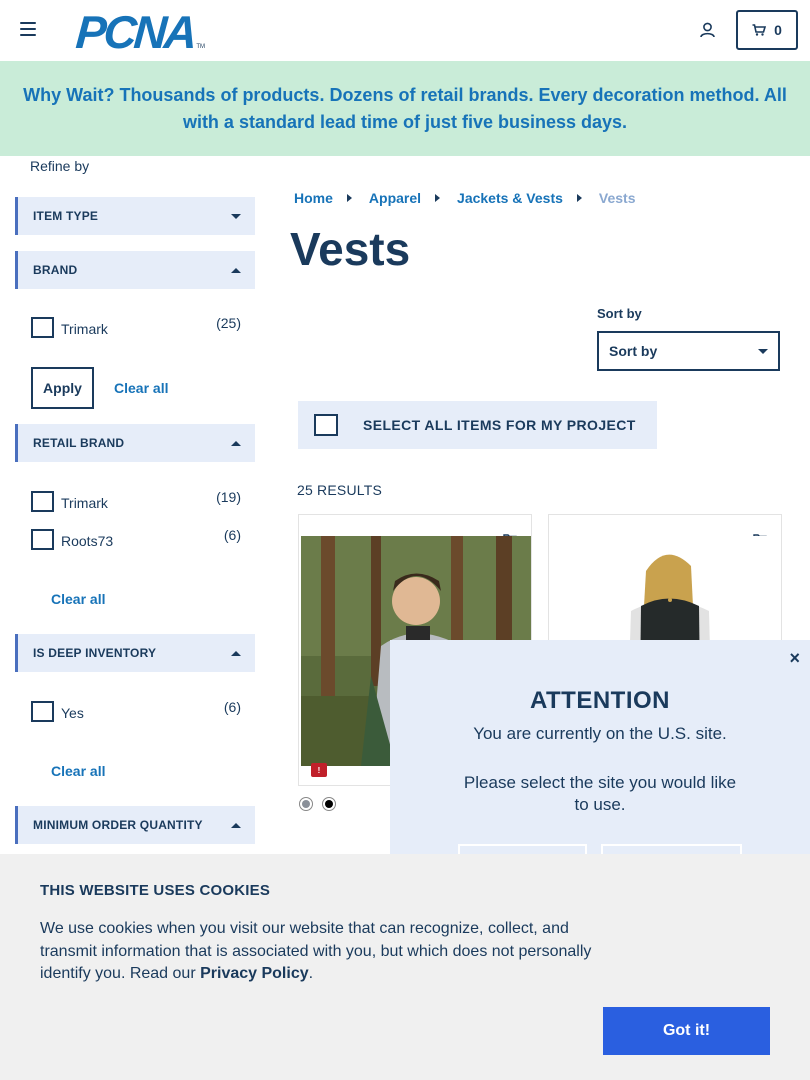 The width and height of the screenshot is (810, 1080). I want to click on brand-clear-all-link: Clear all, so click(141, 388).